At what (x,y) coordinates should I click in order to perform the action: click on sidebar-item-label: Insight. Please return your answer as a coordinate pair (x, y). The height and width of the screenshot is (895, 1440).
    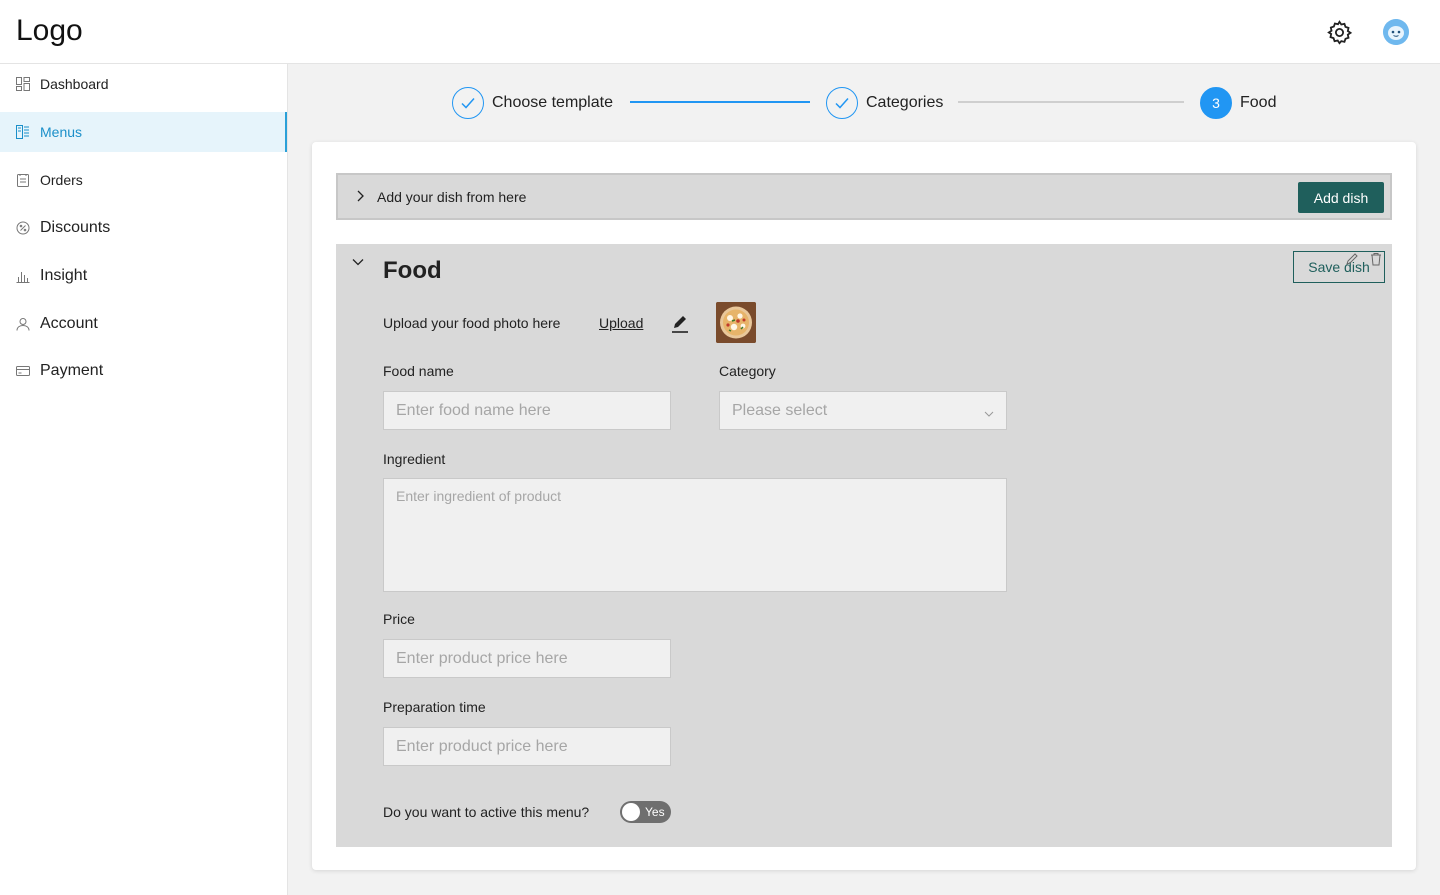
    Looking at the image, I should click on (64, 275).